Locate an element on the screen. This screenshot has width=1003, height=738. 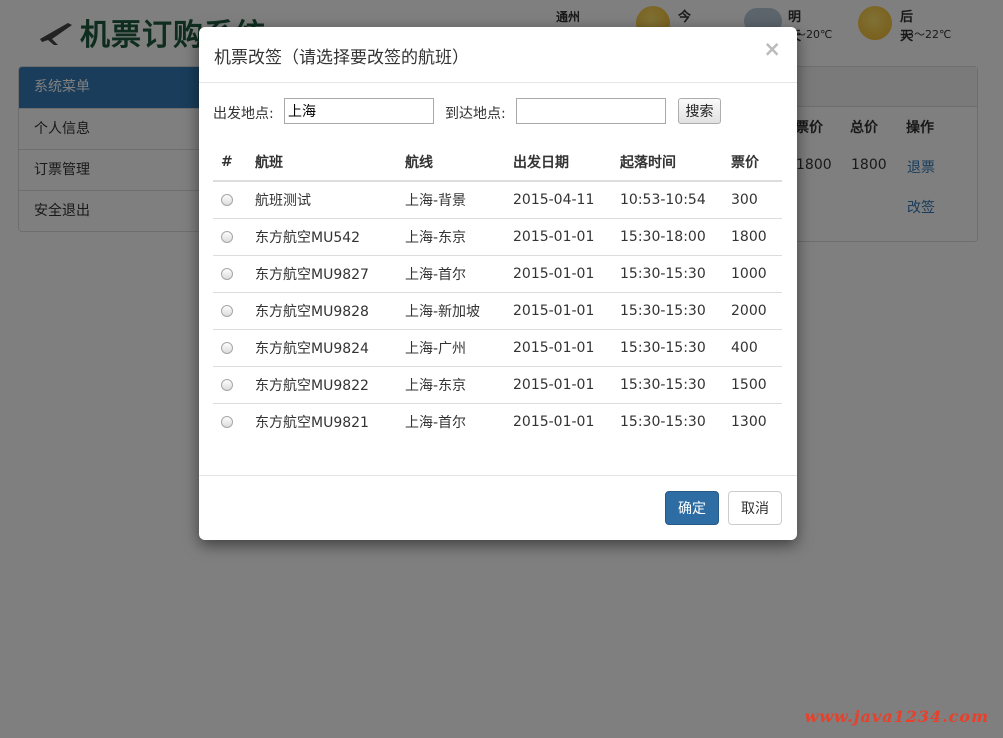
flight-price: 1500 is located at coordinates (752, 384).